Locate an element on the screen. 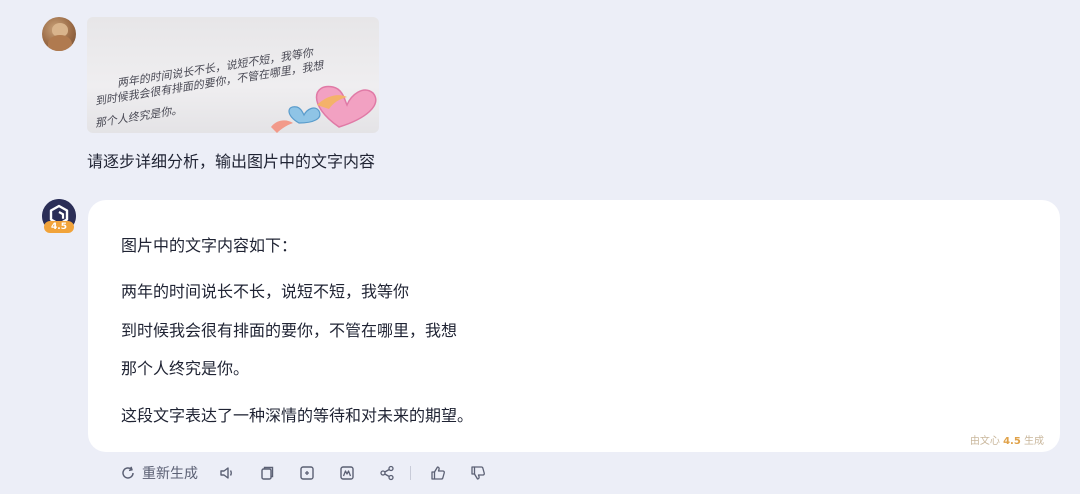 Image resolution: width=1080 pixels, height=494 pixels. thumbs-down-icon is located at coordinates (478, 473).